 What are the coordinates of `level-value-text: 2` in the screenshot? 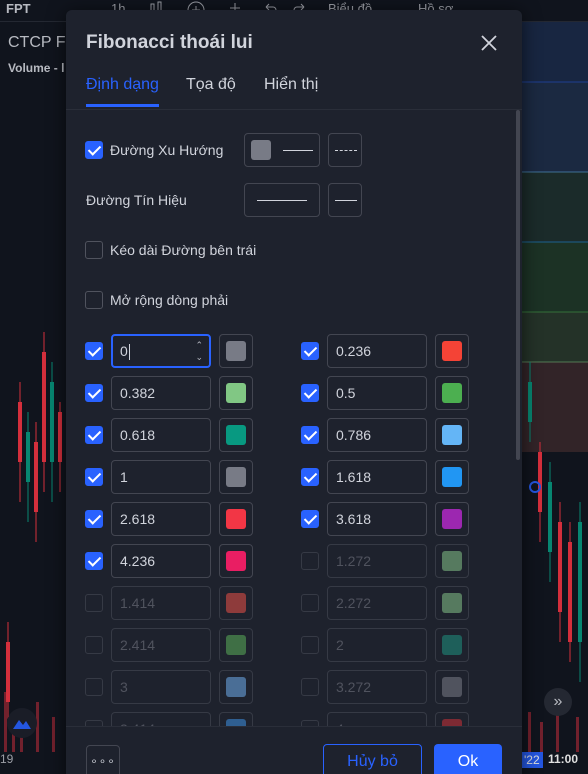 It's located at (340, 645).